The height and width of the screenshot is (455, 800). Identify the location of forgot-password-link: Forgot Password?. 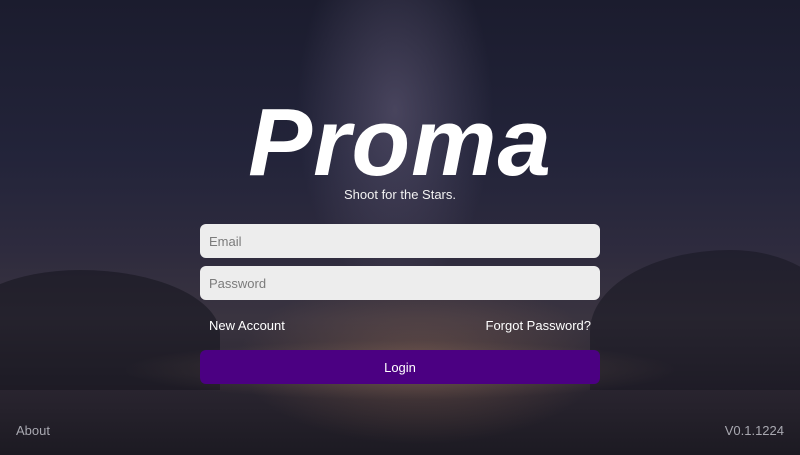
(539, 325).